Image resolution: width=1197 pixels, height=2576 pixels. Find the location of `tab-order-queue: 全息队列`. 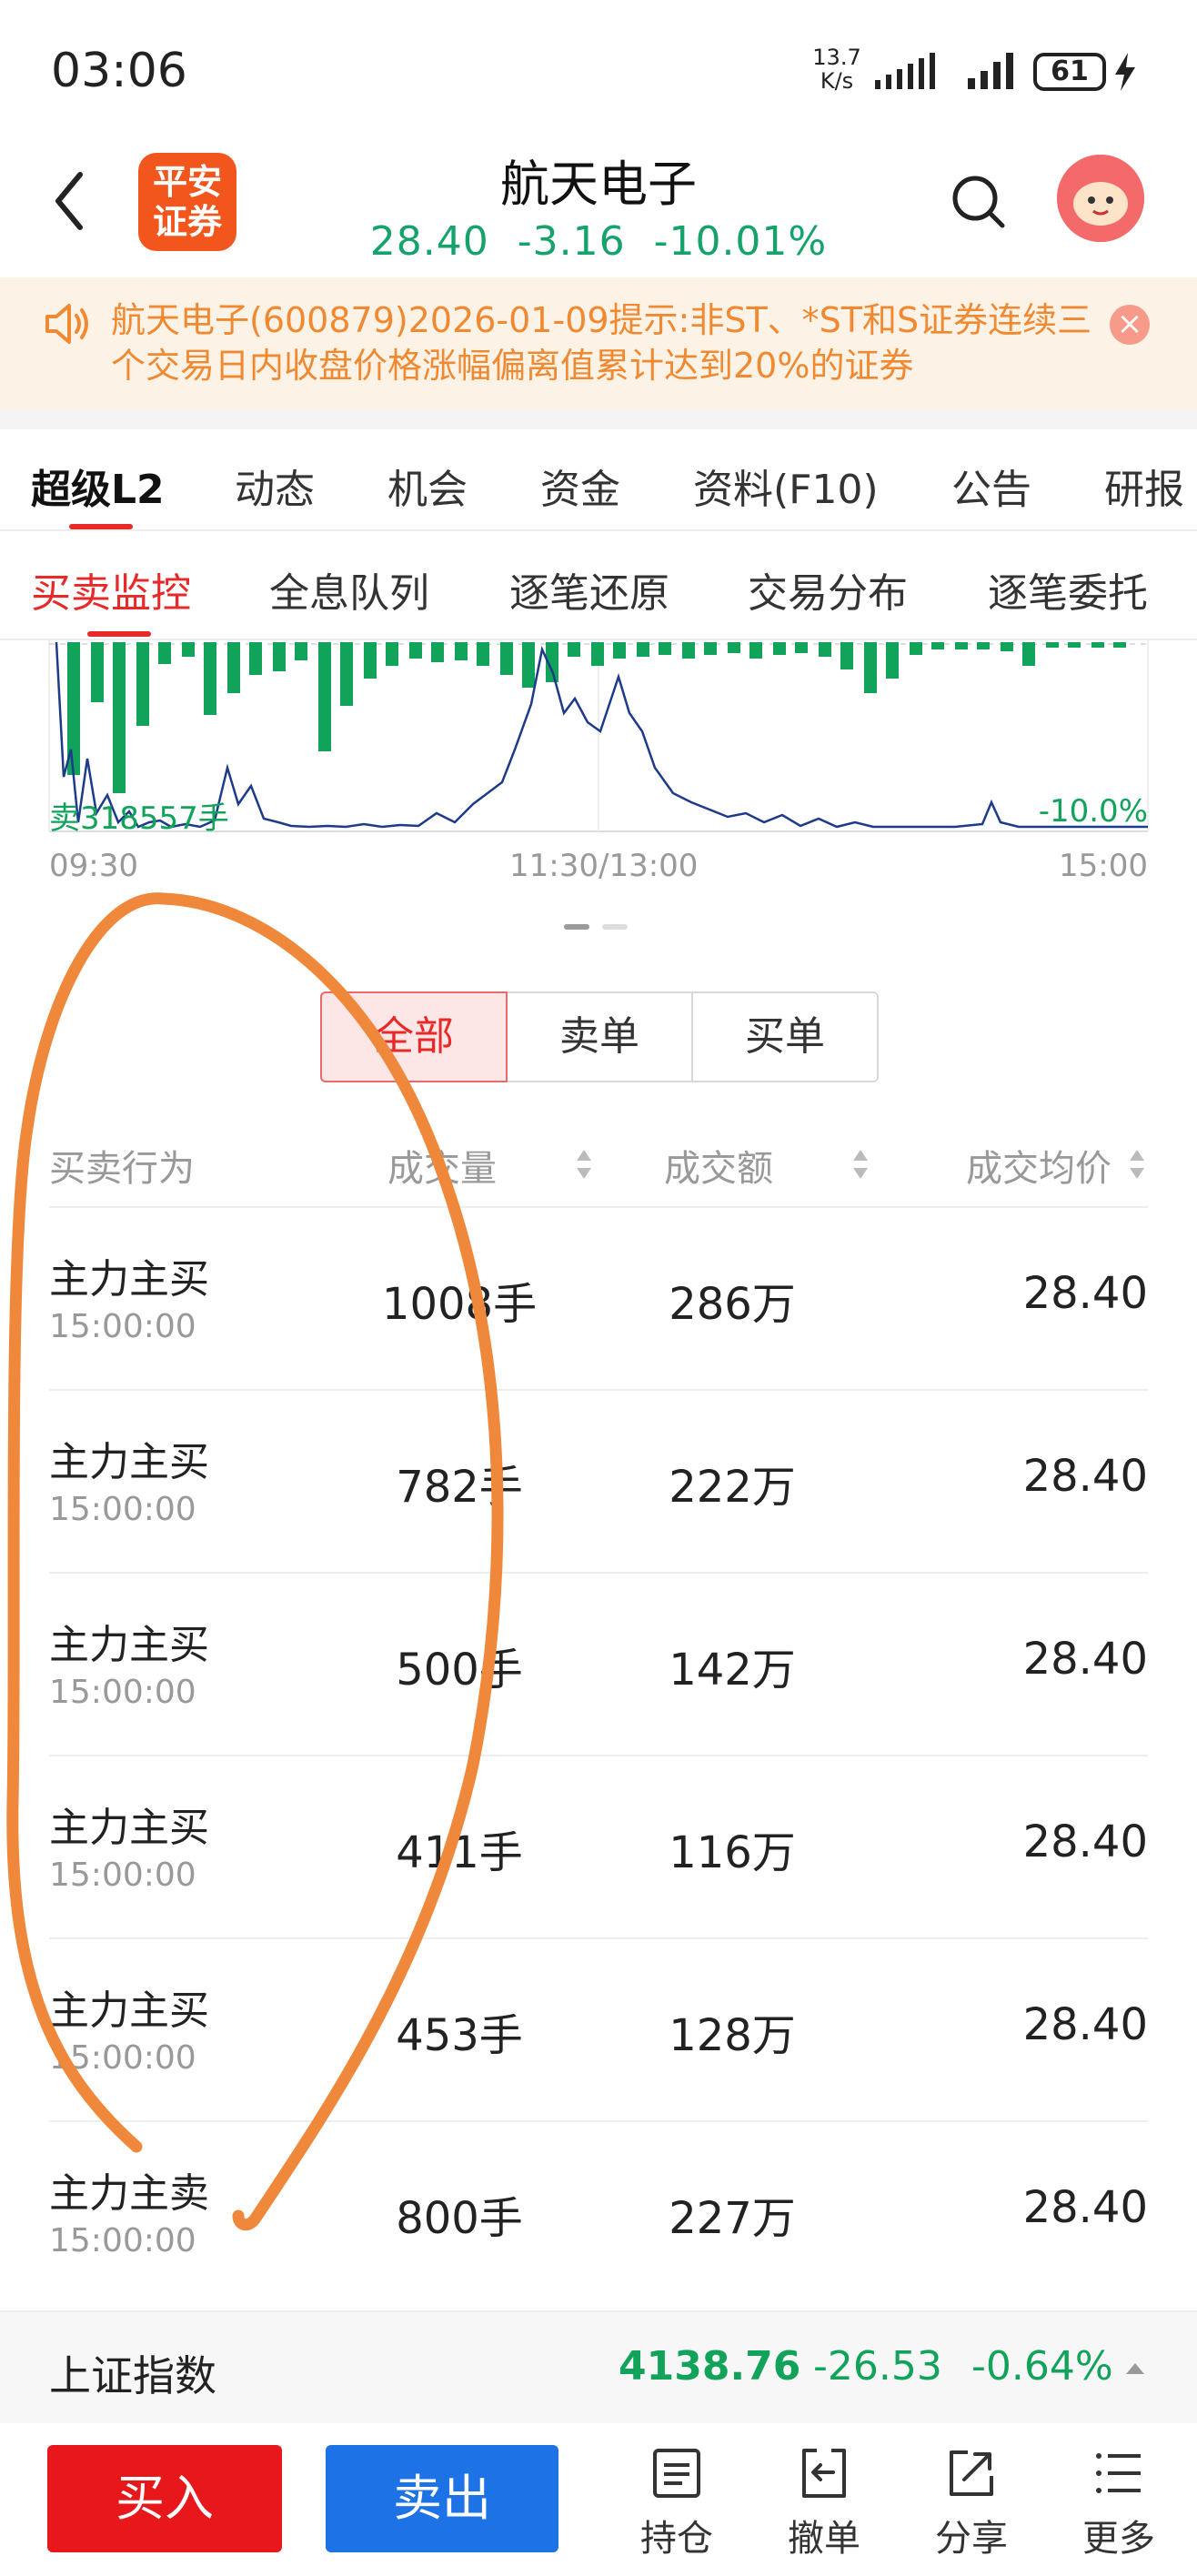

tab-order-queue: 全息队列 is located at coordinates (349, 589).